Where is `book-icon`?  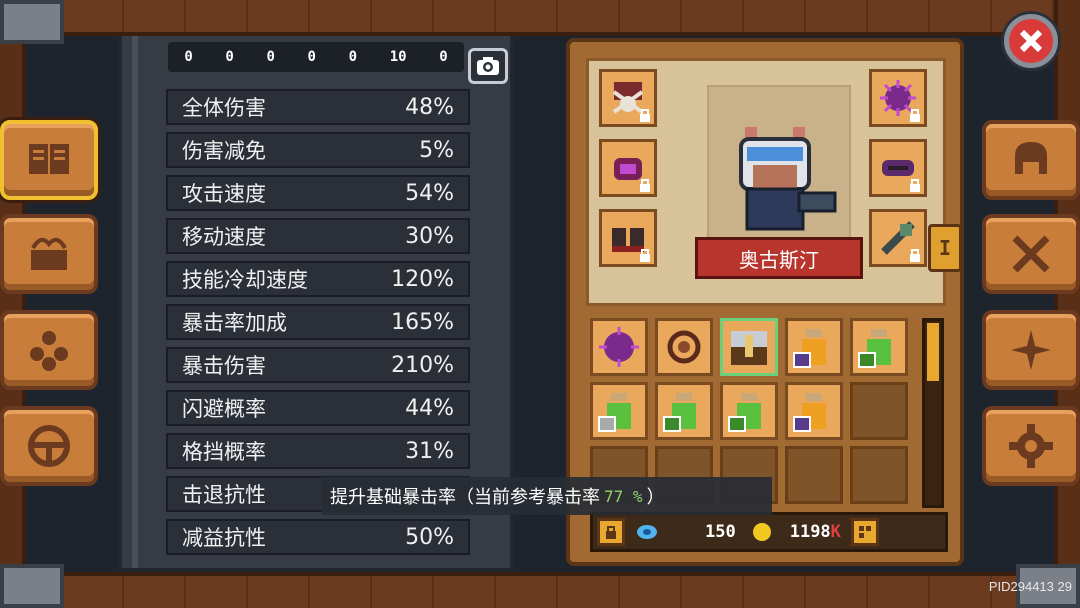
book-icon is located at coordinates (49, 159).